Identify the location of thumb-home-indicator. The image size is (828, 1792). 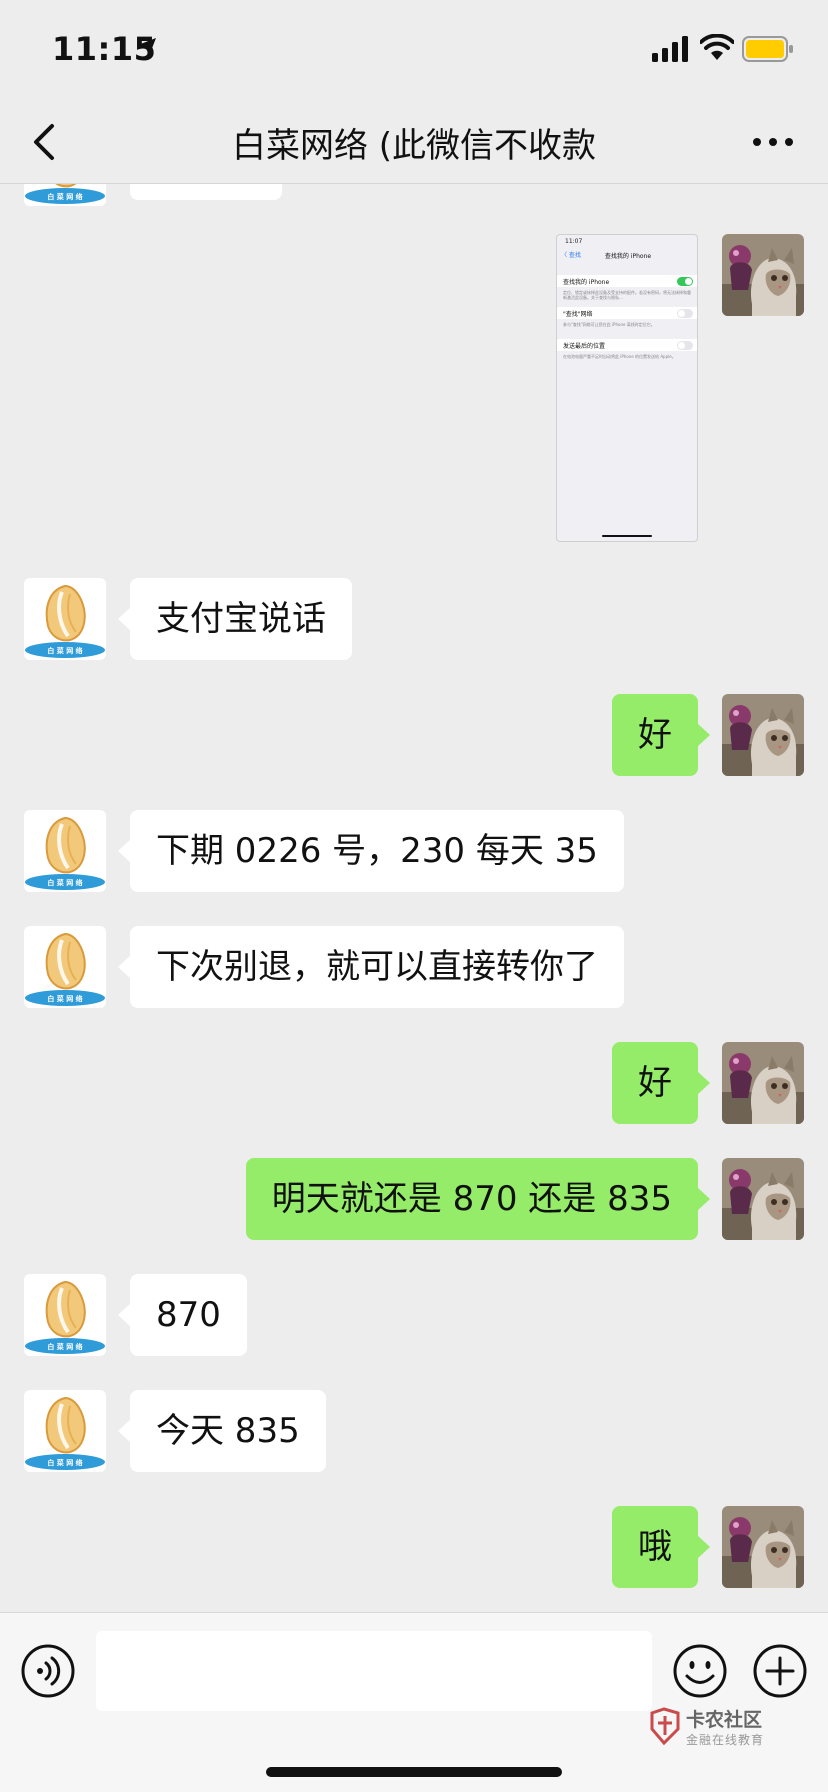
(627, 536).